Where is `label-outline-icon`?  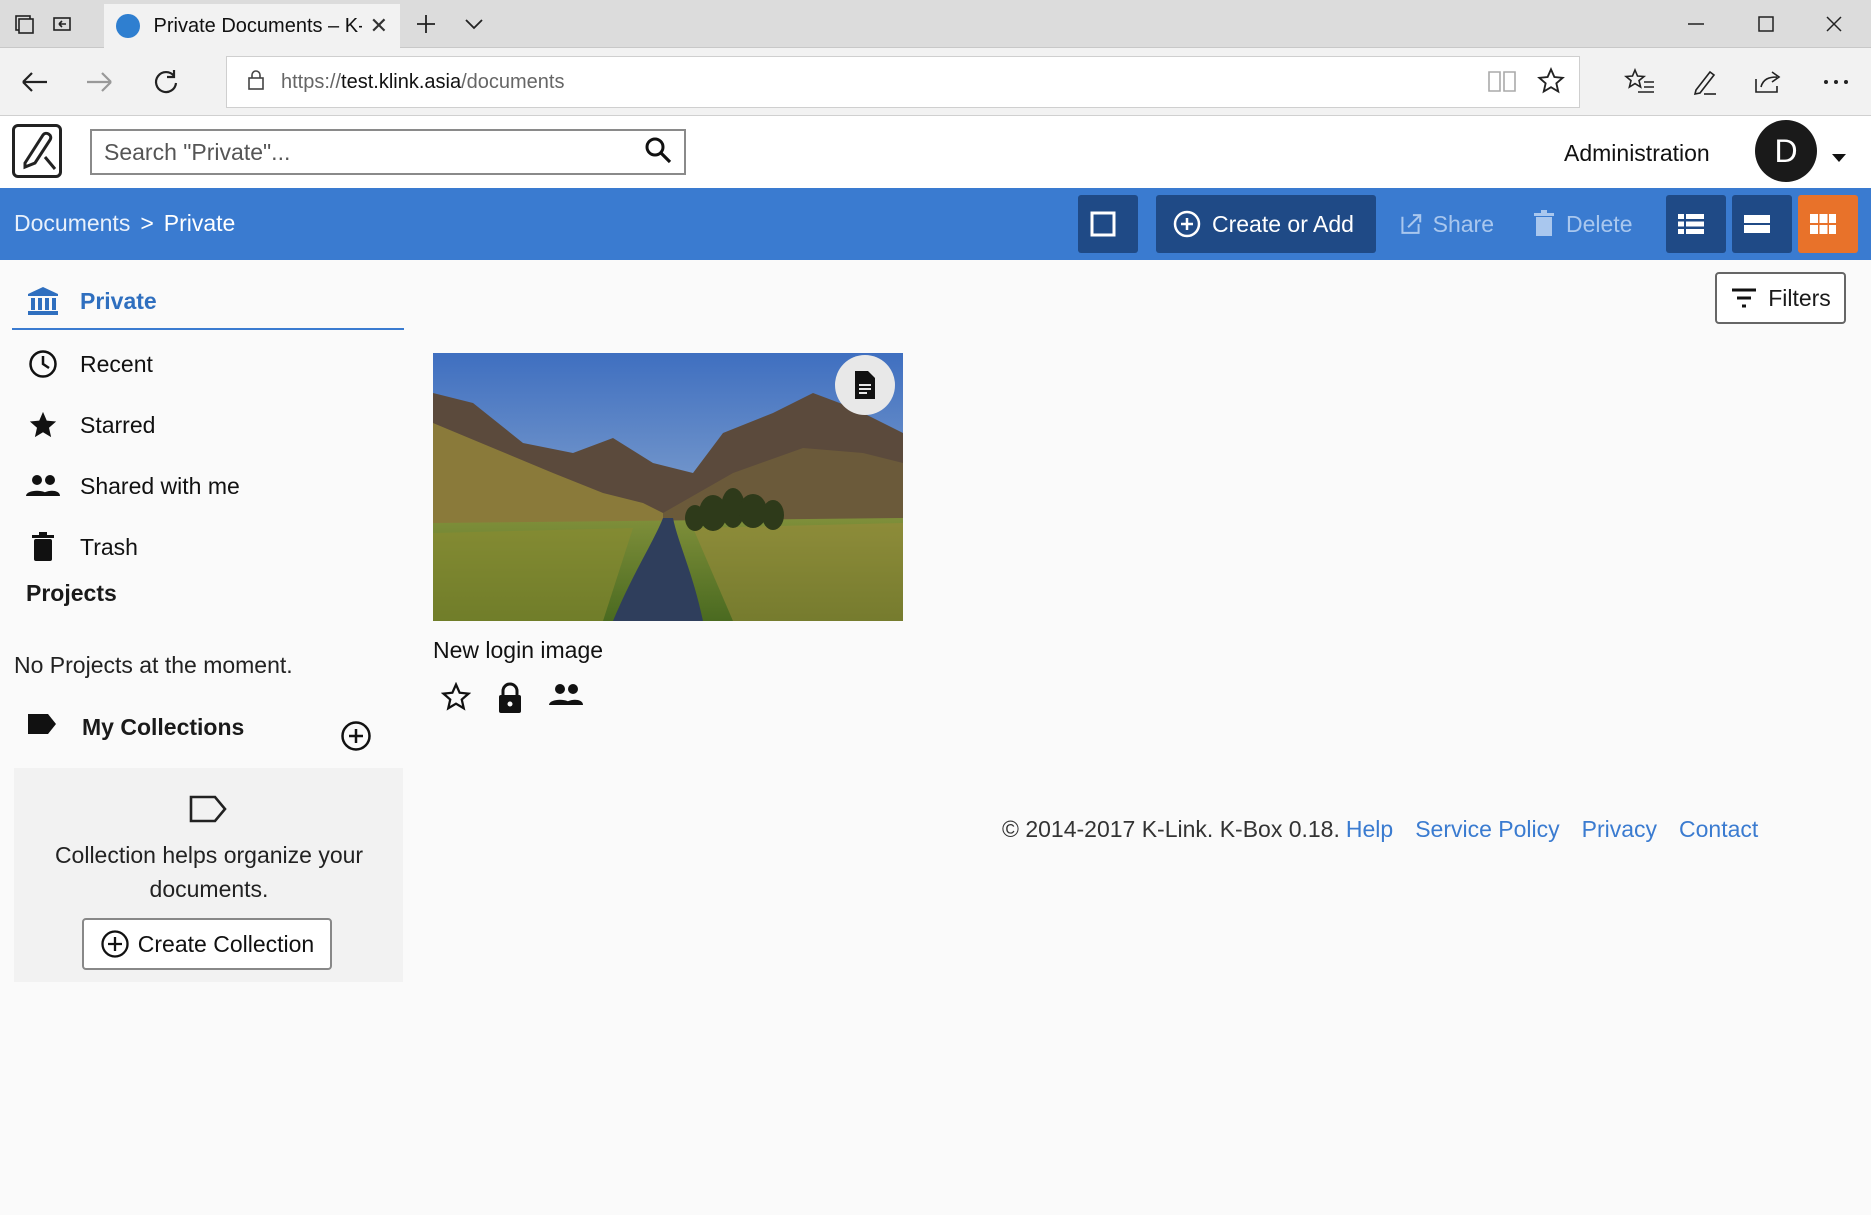
label-outline-icon is located at coordinates (208, 811).